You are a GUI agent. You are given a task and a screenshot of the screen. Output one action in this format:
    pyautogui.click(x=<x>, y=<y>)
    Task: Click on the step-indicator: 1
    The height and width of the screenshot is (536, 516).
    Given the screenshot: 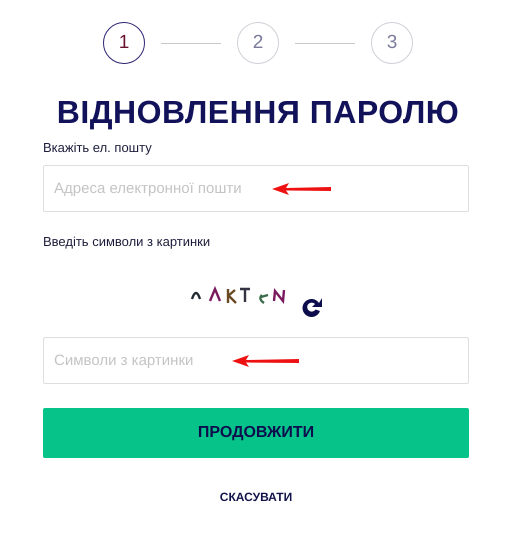 What is the action you would take?
    pyautogui.click(x=124, y=43)
    